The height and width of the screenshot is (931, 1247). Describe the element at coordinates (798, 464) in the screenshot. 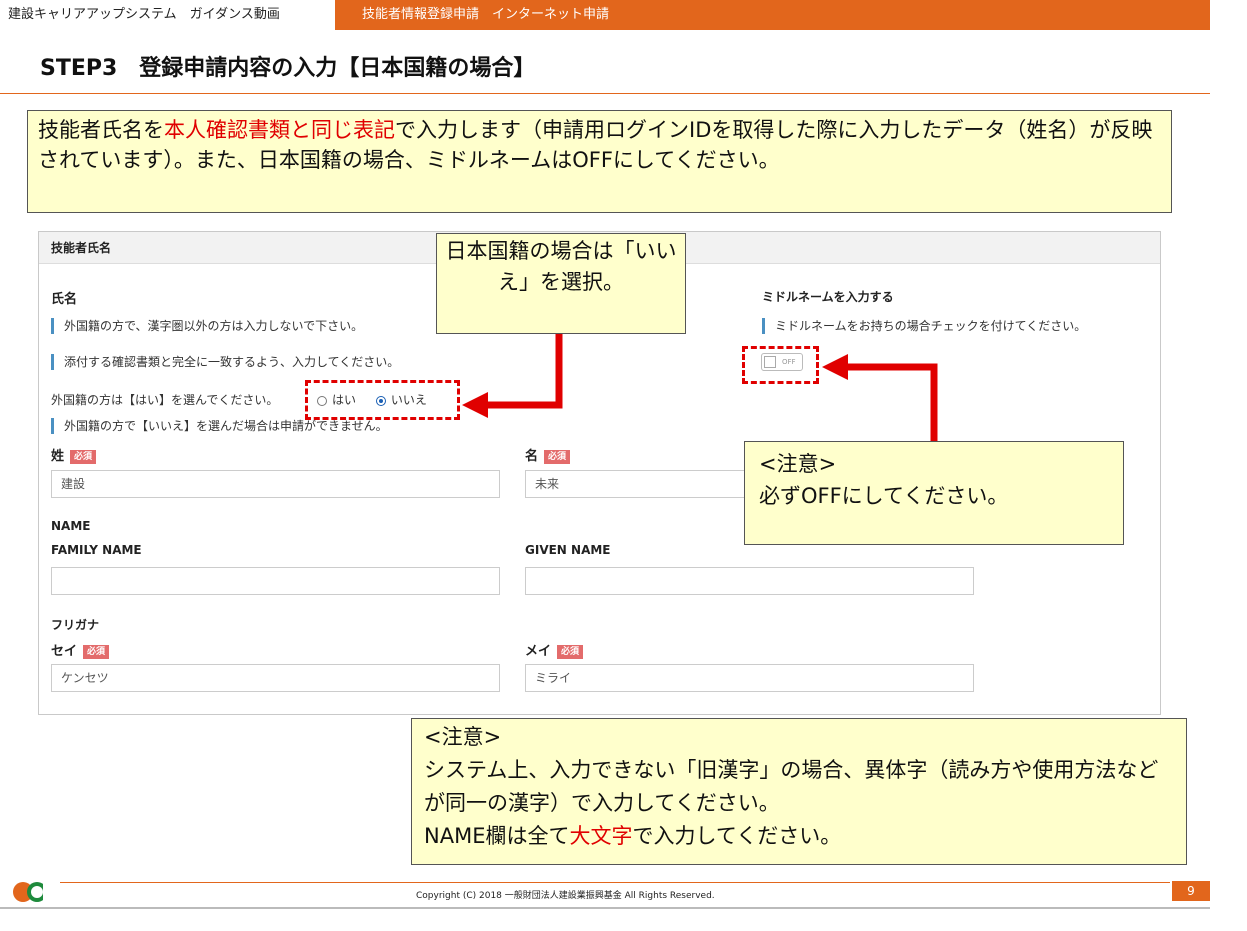

I see `off-warning-title: <注意>` at that location.